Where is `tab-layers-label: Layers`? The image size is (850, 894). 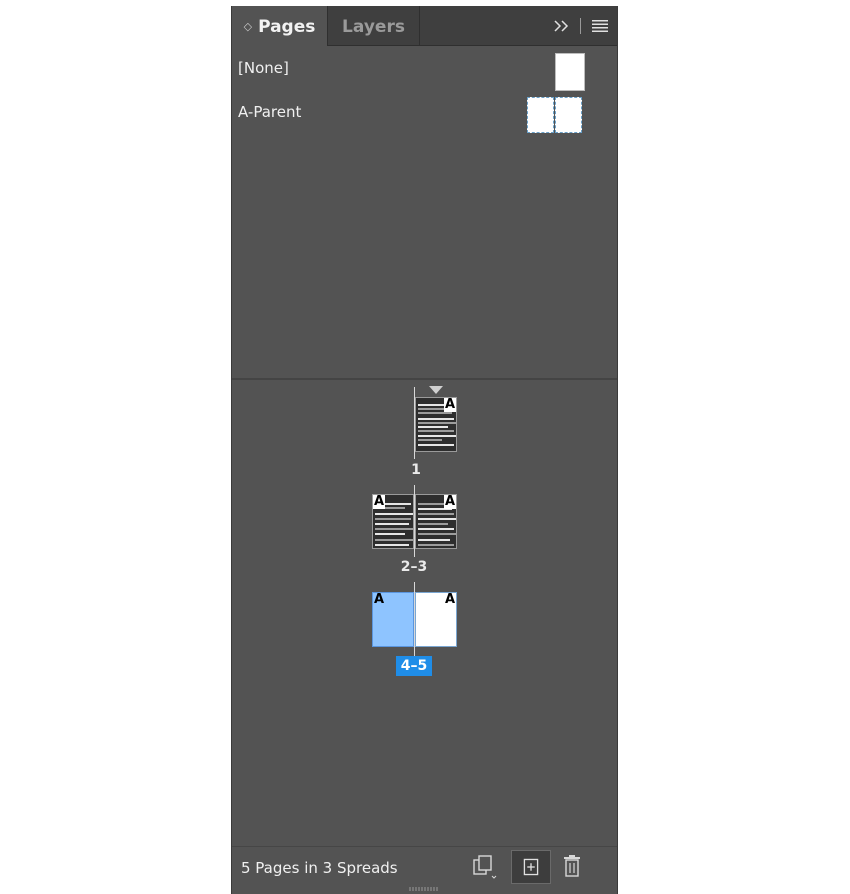 tab-layers-label: Layers is located at coordinates (373, 27).